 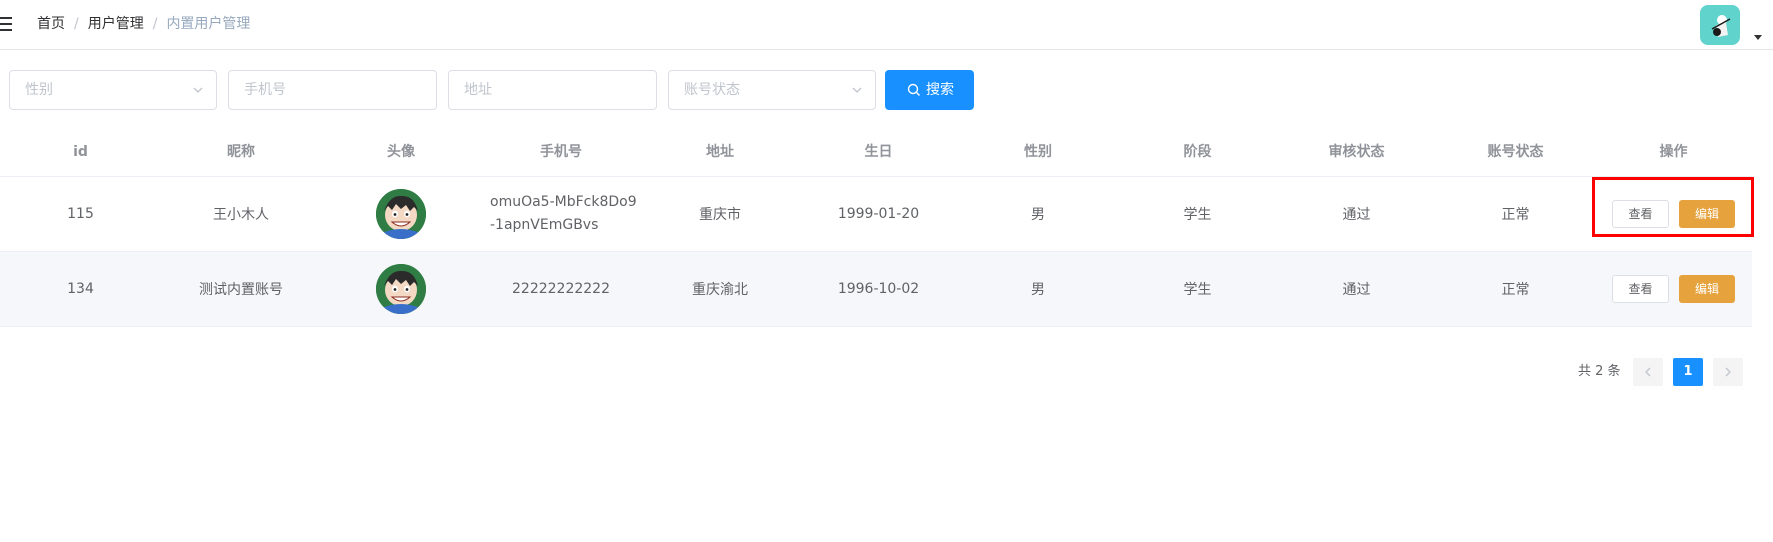 What do you see at coordinates (116, 24) in the screenshot?
I see `breadcrumb-user-management: 用户管理` at bounding box center [116, 24].